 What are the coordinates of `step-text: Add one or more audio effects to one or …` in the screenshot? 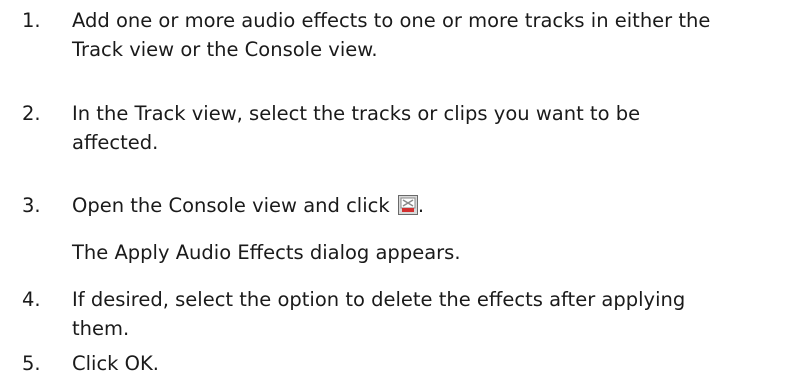 It's located at (434, 35).